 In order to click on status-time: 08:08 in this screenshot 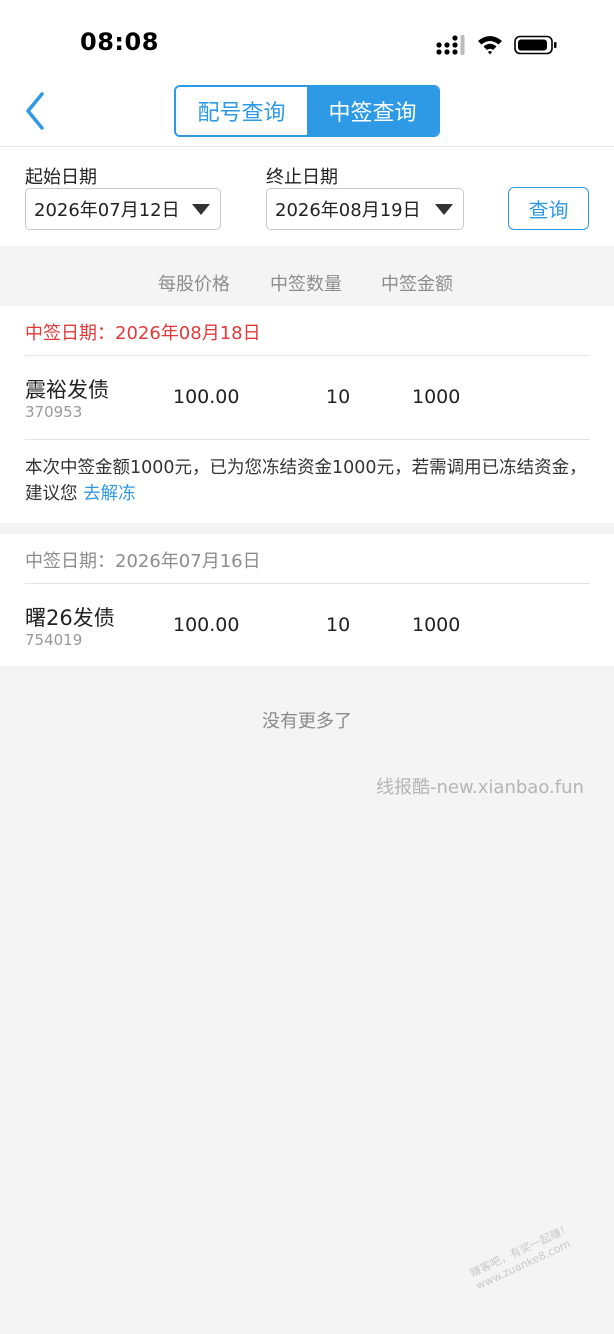, I will do `click(119, 42)`.